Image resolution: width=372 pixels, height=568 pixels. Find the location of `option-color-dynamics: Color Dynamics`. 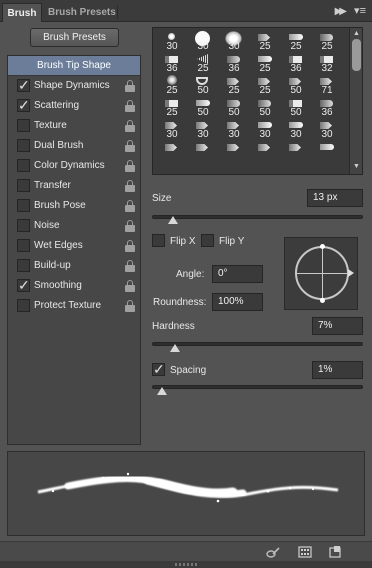

option-color-dynamics: Color Dynamics is located at coordinates (74, 166).